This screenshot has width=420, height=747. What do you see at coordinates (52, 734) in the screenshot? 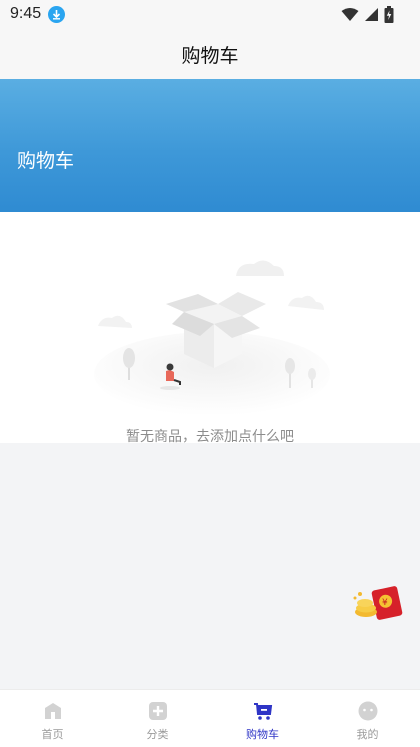
I see `tab-home-label: 首页` at bounding box center [52, 734].